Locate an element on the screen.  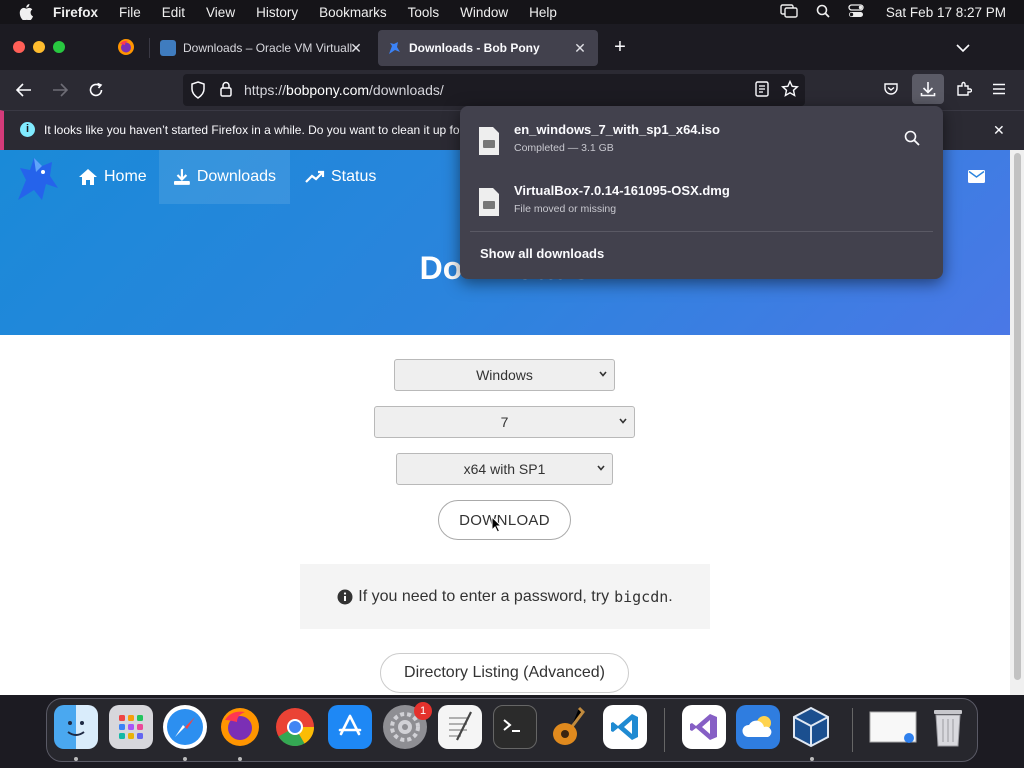
menubar-clock: Sat Feb 17 8:27 PM is located at coordinates (946, 12).